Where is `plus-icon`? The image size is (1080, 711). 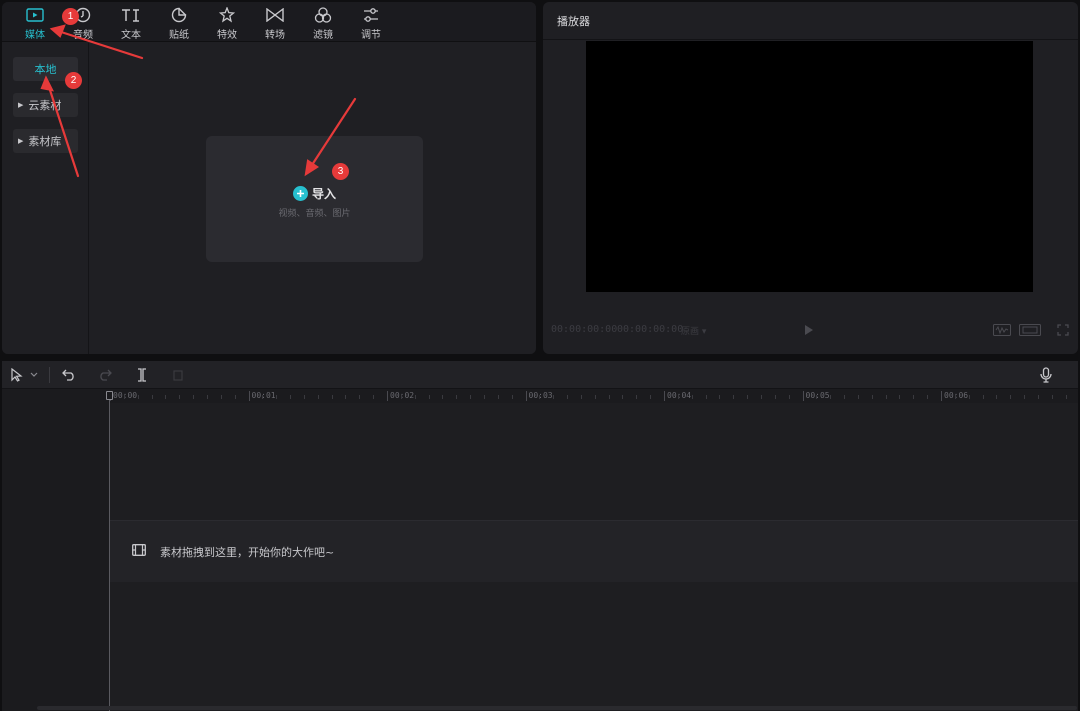 plus-icon is located at coordinates (300, 193).